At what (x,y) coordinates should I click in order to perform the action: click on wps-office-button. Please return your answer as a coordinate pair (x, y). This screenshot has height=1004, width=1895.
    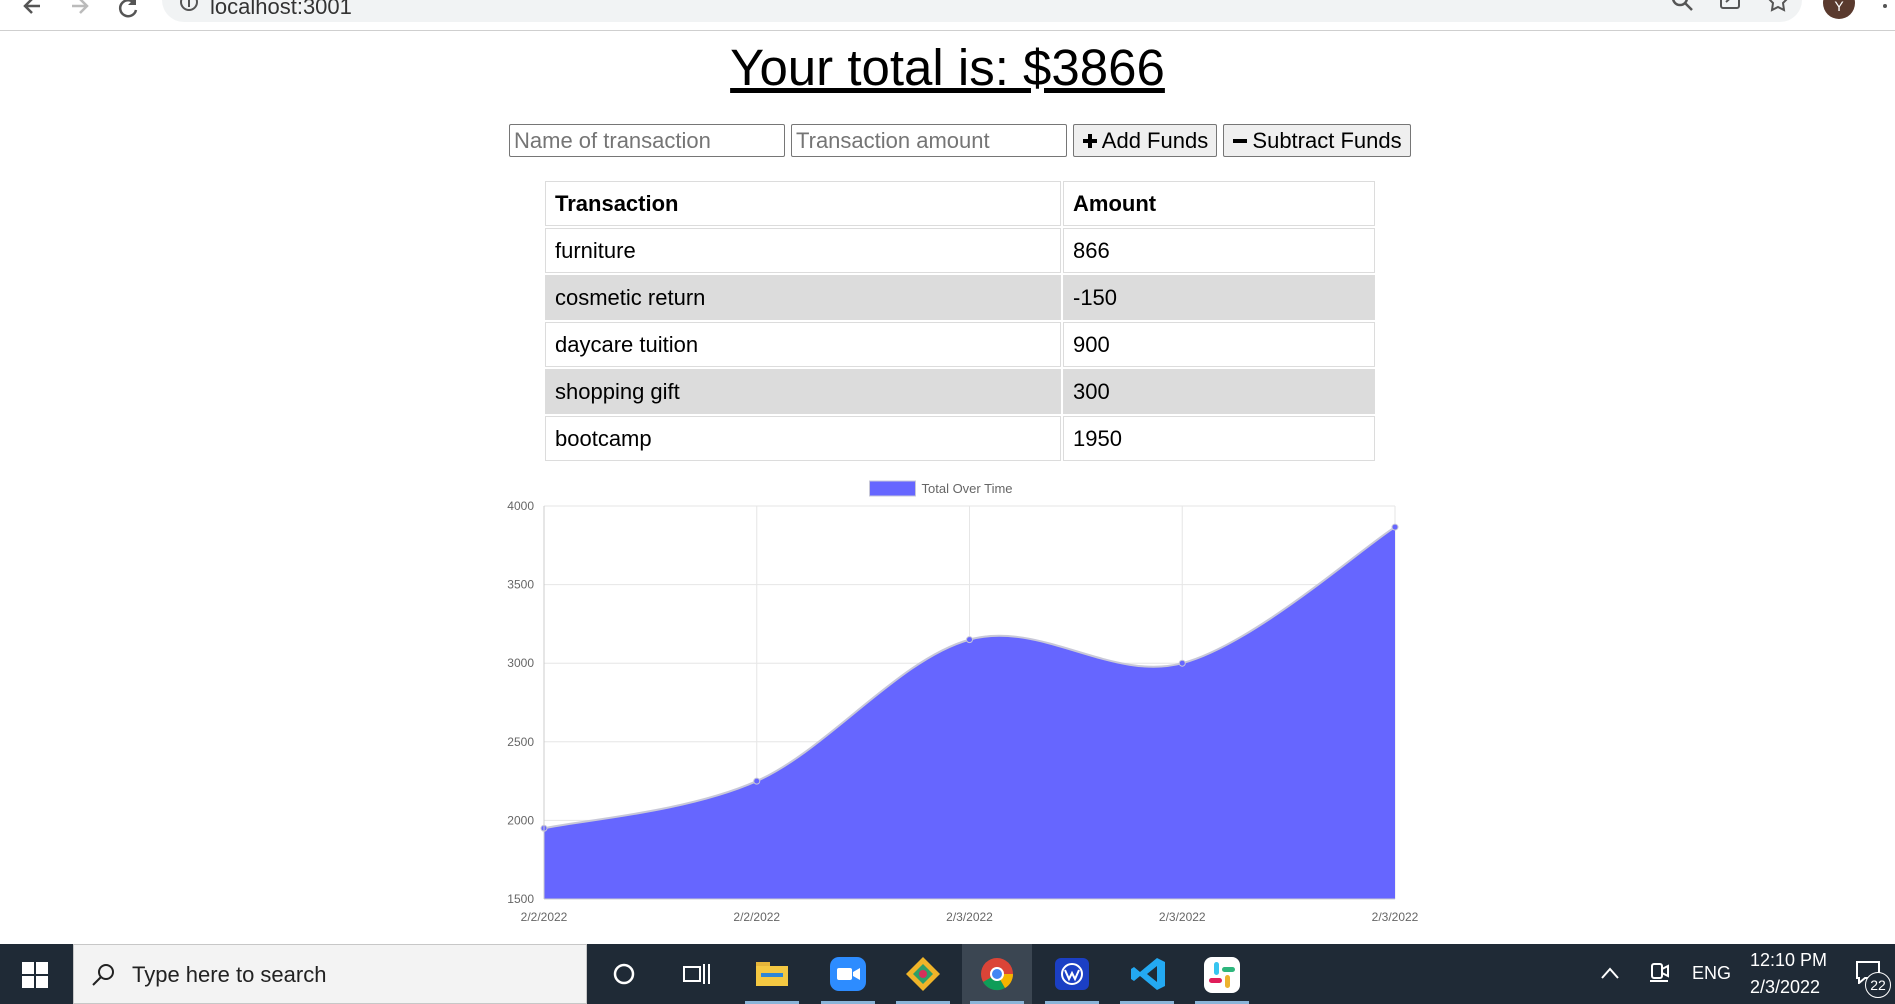
    Looking at the image, I should click on (1072, 974).